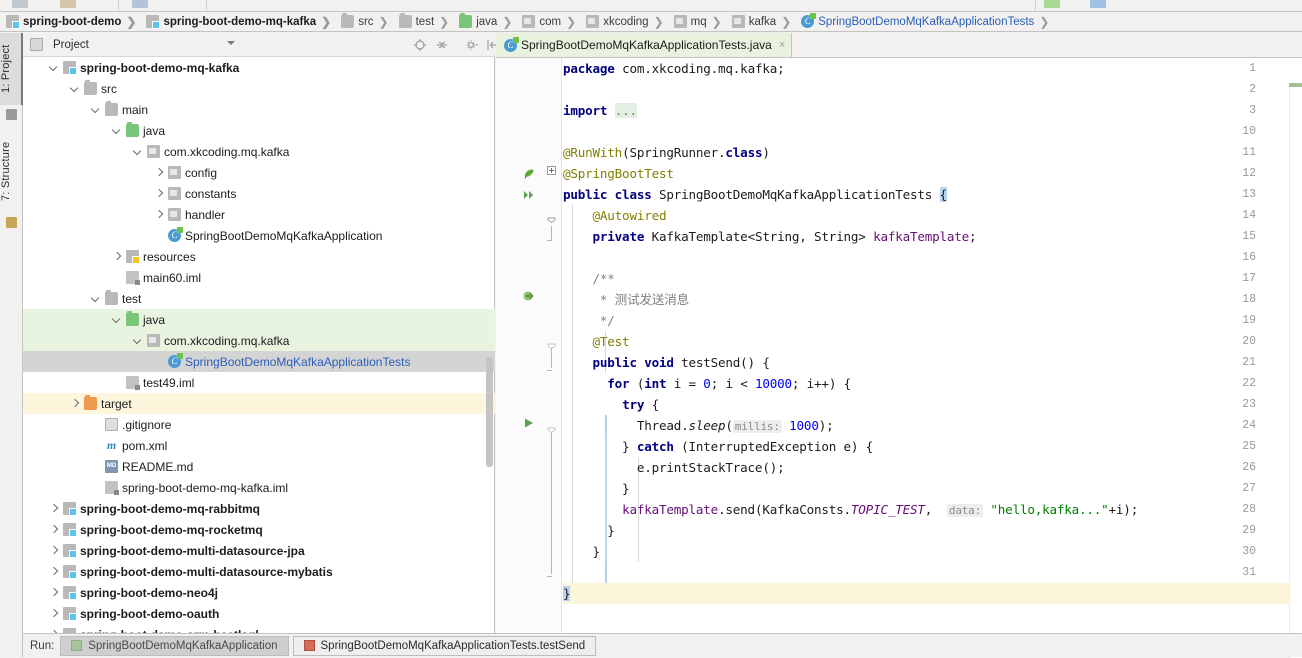  Describe the element at coordinates (782, 45) in the screenshot. I see `close-icon: ×` at that location.